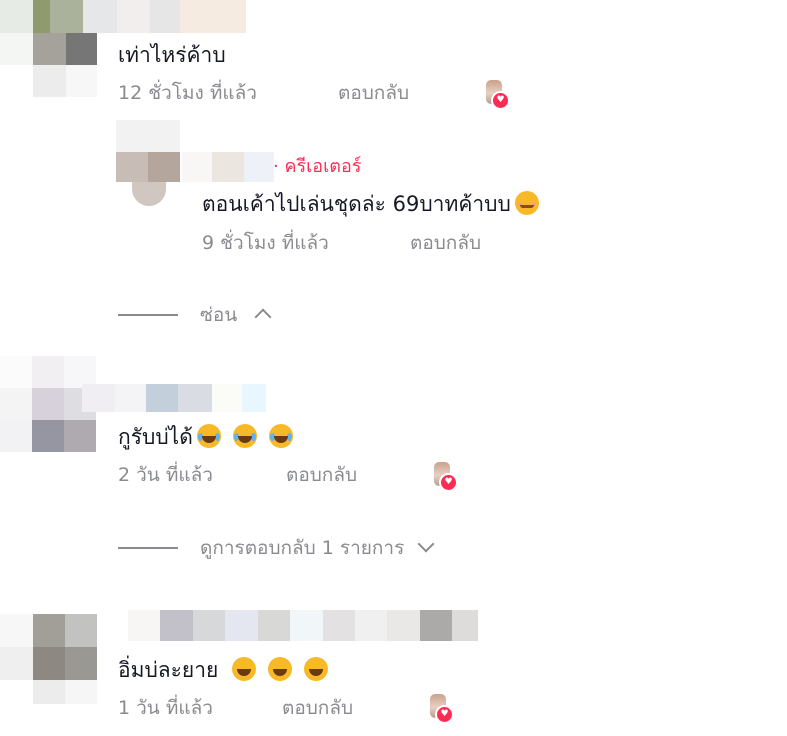  What do you see at coordinates (356, 204) in the screenshot?
I see `reply-text: ตอนเค้าไปเล่นชุดล่ะ 69บาทค้าบบ` at bounding box center [356, 204].